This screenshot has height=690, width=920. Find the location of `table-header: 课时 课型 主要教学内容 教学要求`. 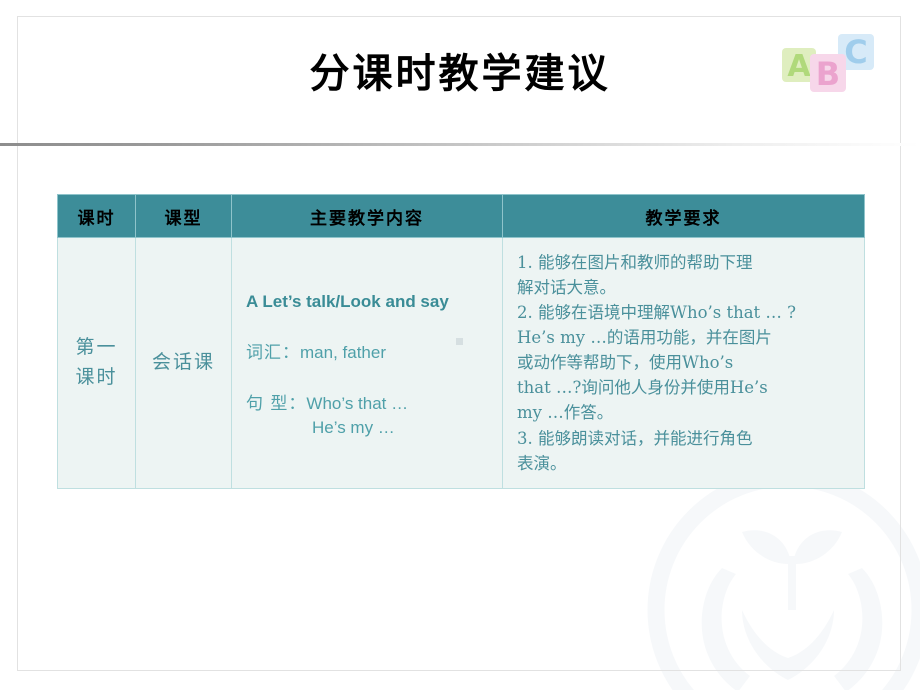

table-header: 课时 课型 主要教学内容 教学要求 is located at coordinates (461, 216).